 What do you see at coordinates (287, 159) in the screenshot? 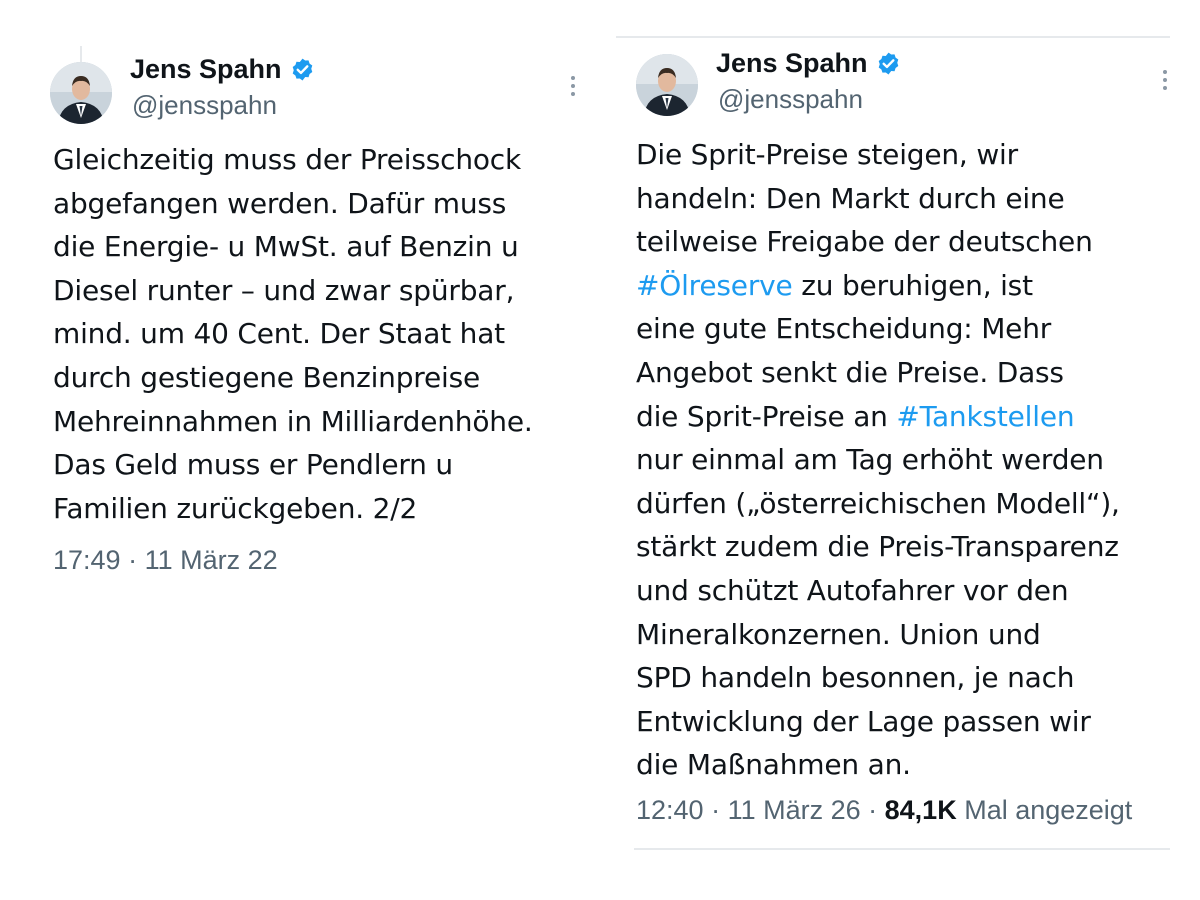
I see `tweet-text-segment: Gleichzeitig muss der Preisschock` at bounding box center [287, 159].